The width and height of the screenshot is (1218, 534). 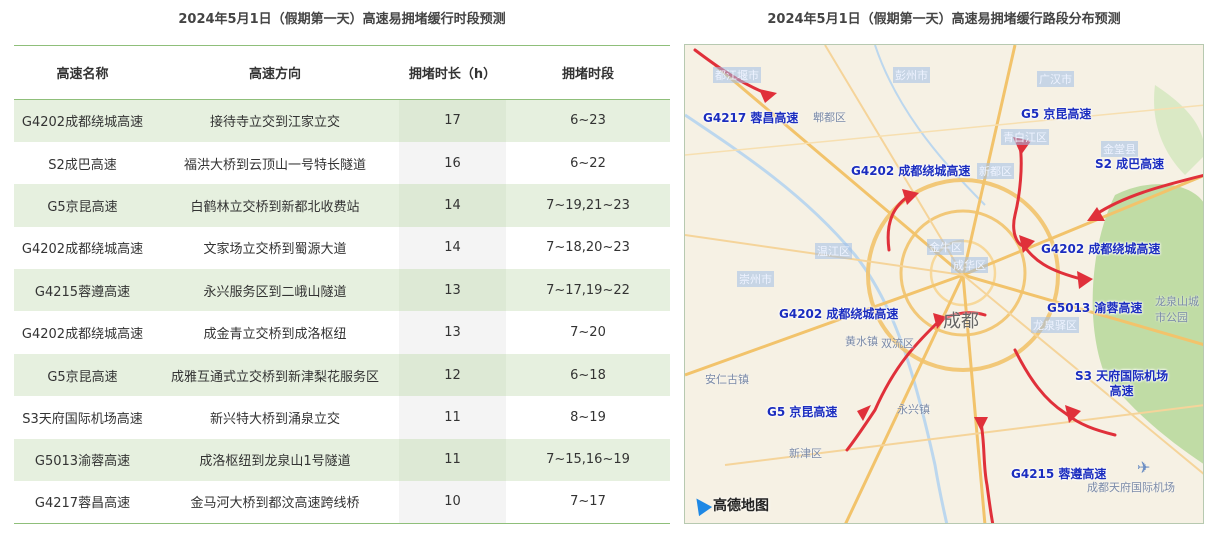 I want to click on route-label-g5013: G5013 渝蓉高速, so click(x=1095, y=308).